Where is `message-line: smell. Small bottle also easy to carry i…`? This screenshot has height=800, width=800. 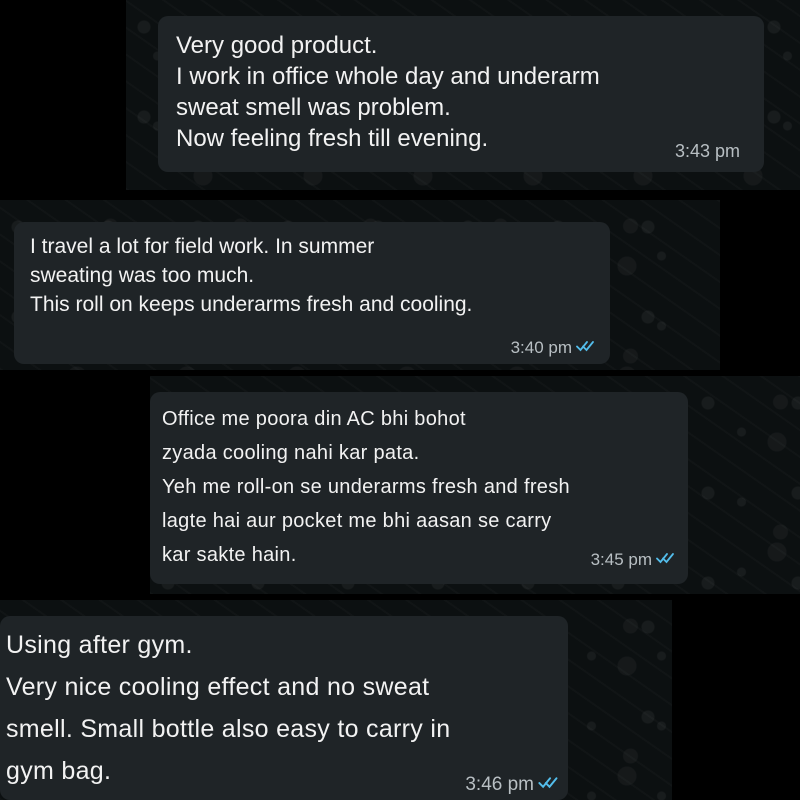 message-line: smell. Small bottle also easy to carry i… is located at coordinates (228, 729).